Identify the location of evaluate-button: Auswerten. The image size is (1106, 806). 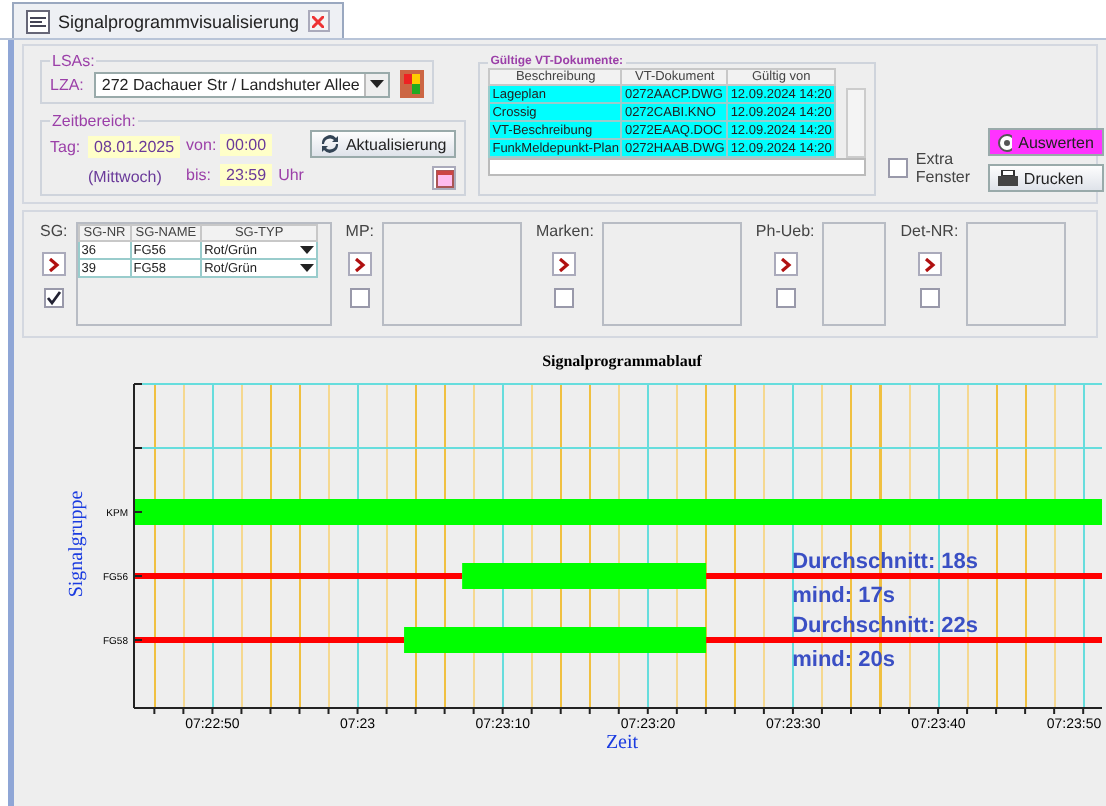
(1045, 142).